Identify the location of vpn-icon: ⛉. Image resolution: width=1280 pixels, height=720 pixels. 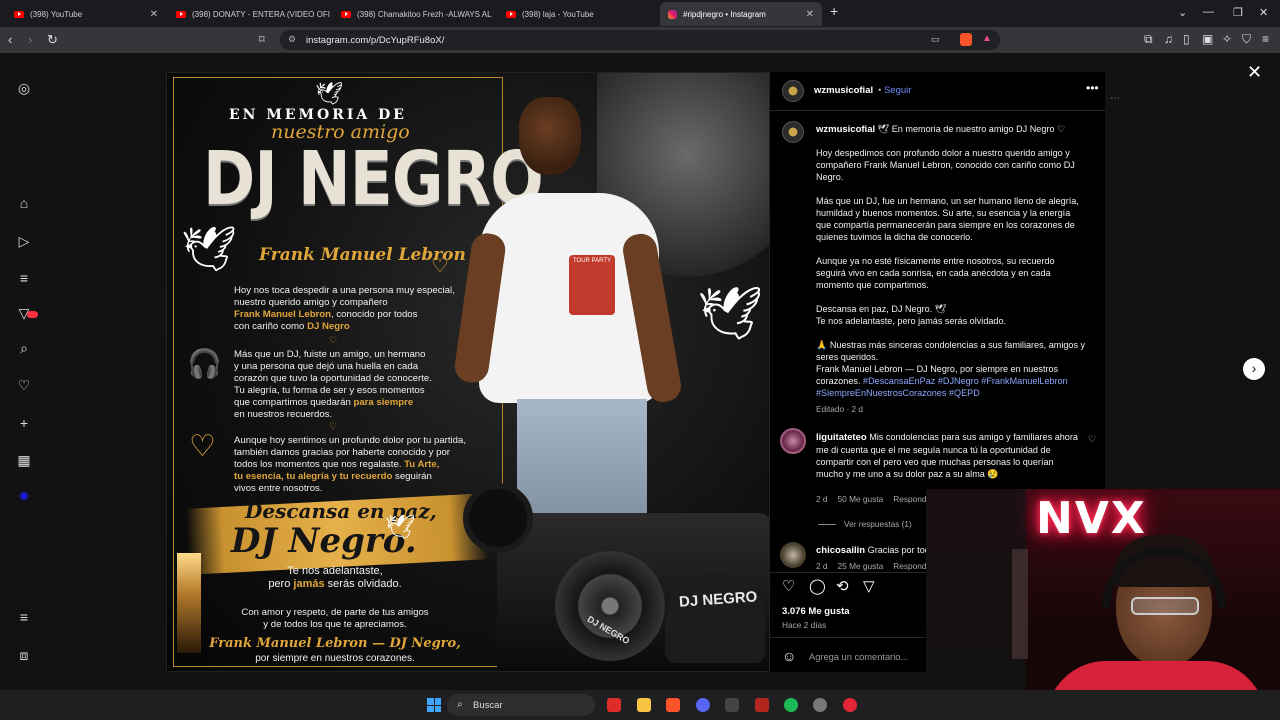
(1246, 39).